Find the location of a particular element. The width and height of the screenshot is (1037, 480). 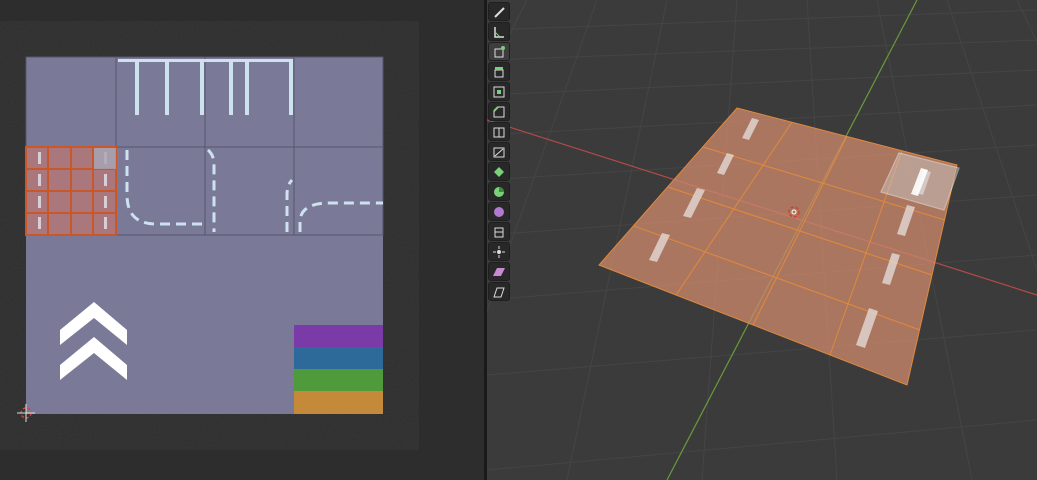

edge-slide-icon is located at coordinates (499, 231).